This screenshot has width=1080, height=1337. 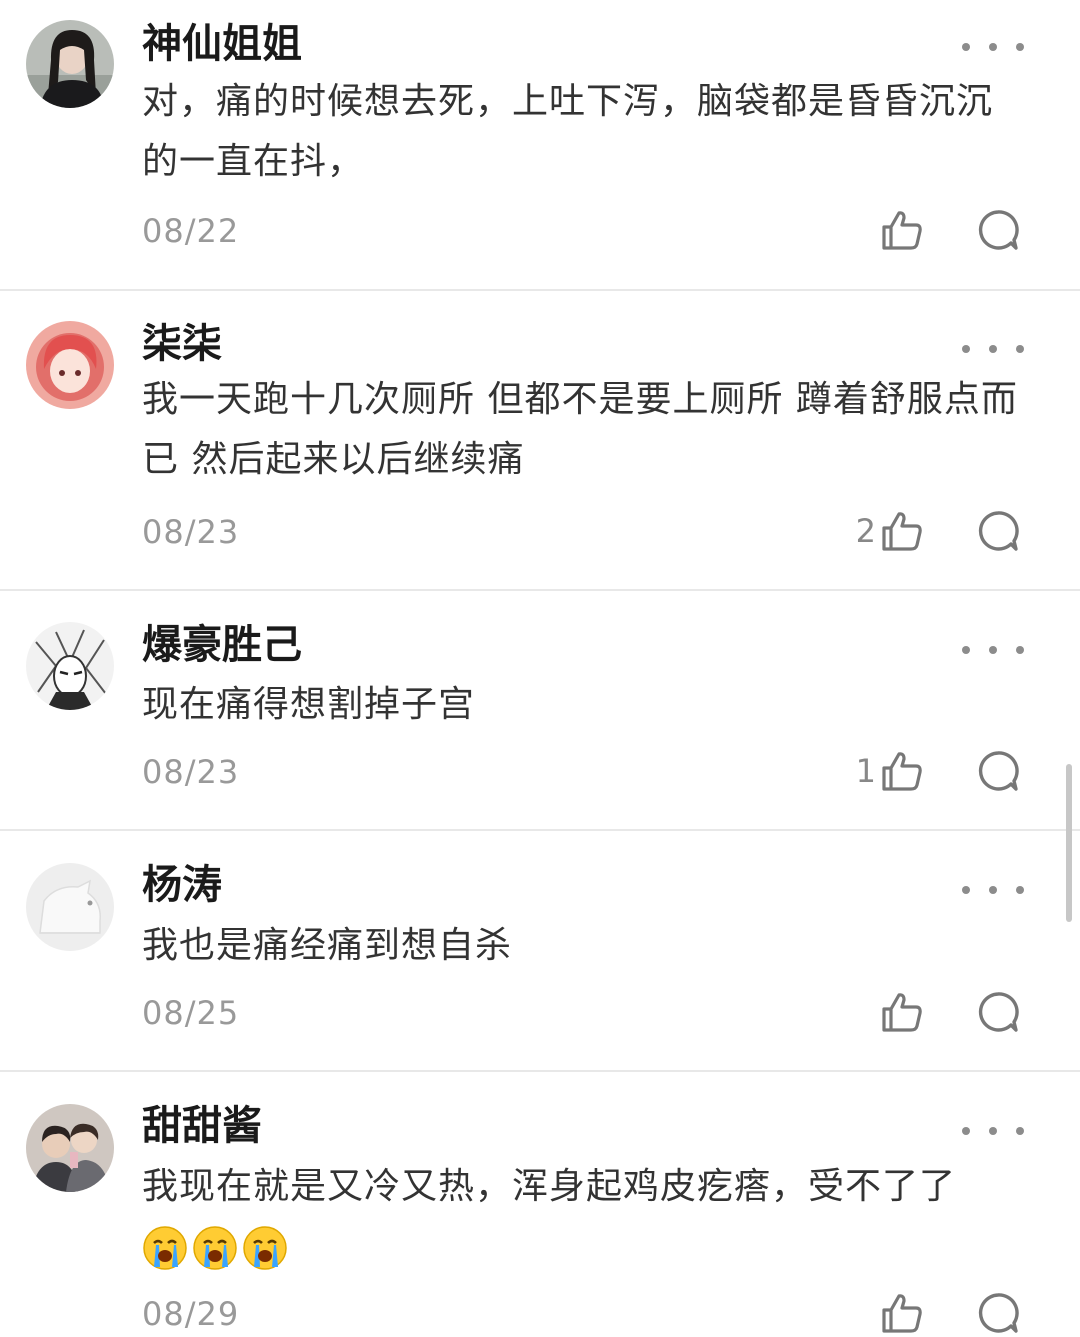 What do you see at coordinates (191, 1013) in the screenshot?
I see `comment-date: 08/25` at bounding box center [191, 1013].